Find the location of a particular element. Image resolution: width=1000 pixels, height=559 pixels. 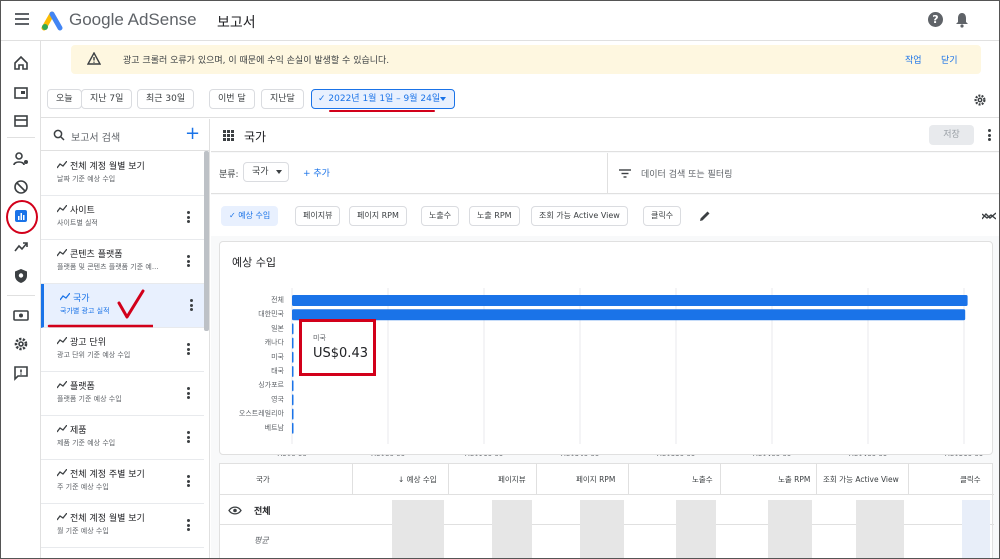

filter-bar: 분류: 국가 + 추가 데이터 검색 또는 필터링 is located at coordinates (605, 173).